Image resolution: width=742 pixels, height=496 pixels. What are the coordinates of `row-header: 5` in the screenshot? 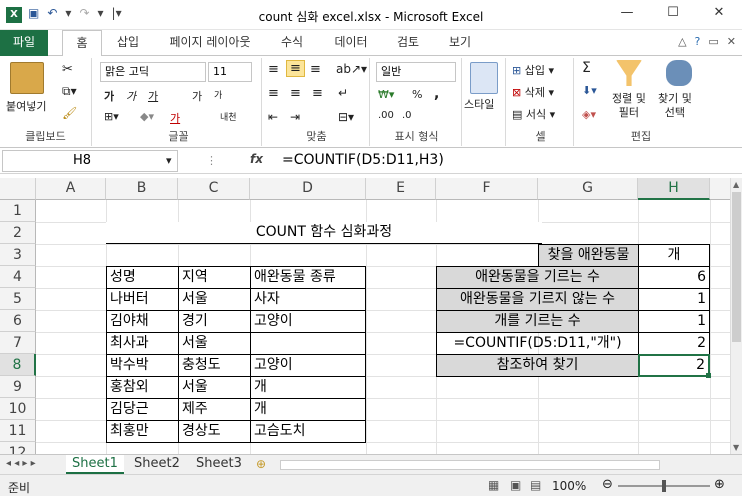 It's located at (18, 299).